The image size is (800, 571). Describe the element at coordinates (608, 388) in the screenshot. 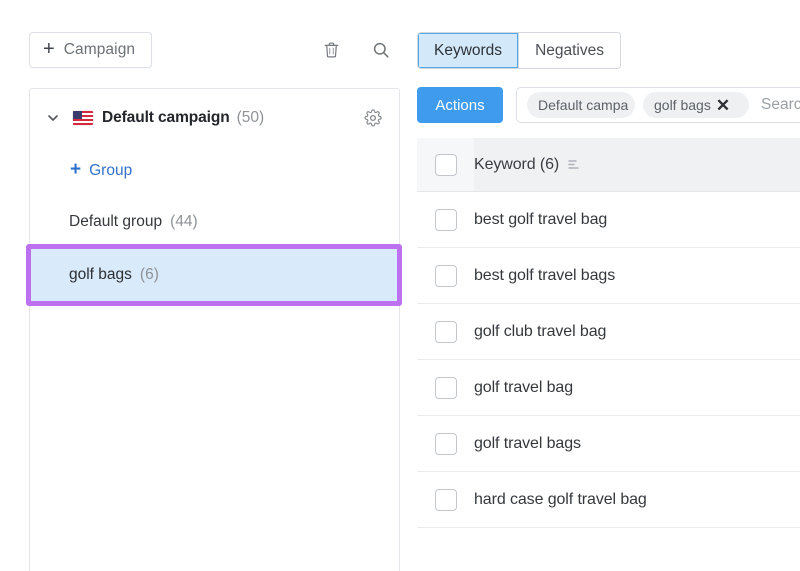

I see `table-row: golf travel bag` at that location.